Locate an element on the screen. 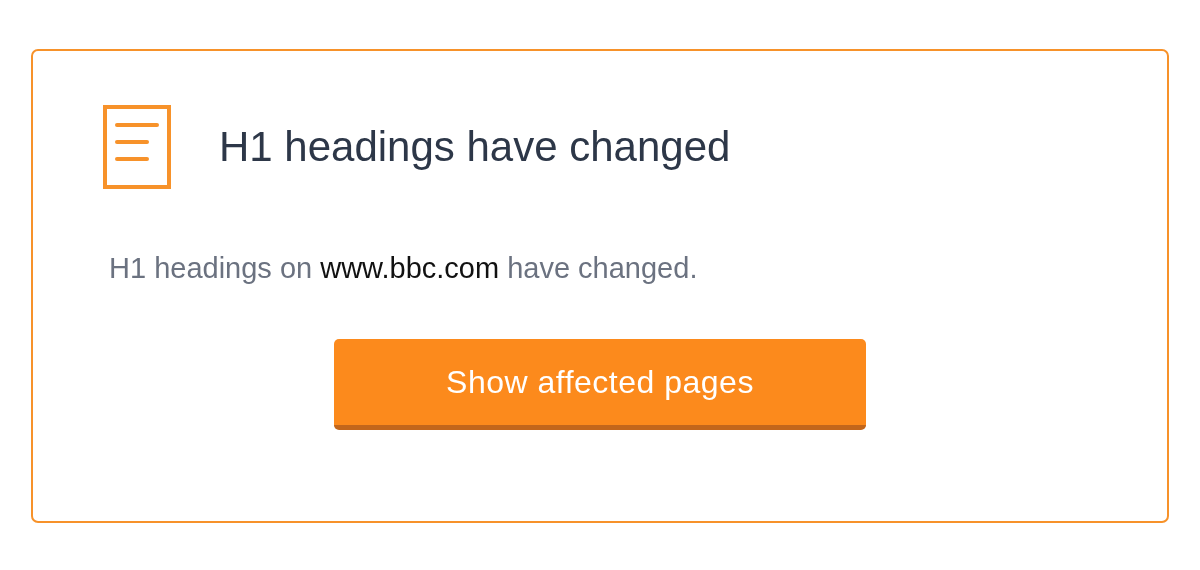  website-link: www.bbc.com is located at coordinates (410, 268).